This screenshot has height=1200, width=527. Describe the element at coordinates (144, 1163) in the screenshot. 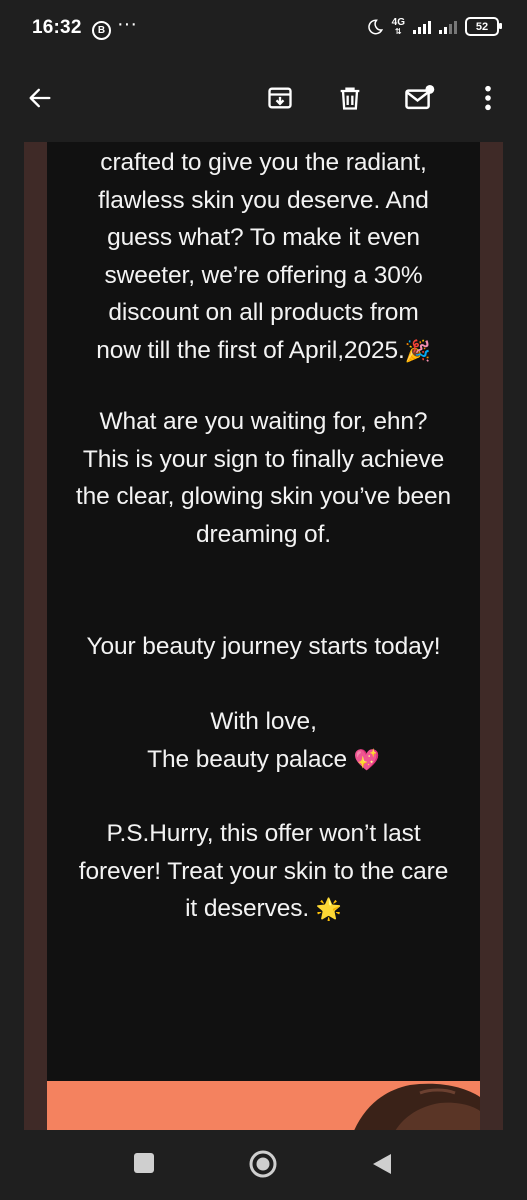

I see `recent-apps-icon` at that location.